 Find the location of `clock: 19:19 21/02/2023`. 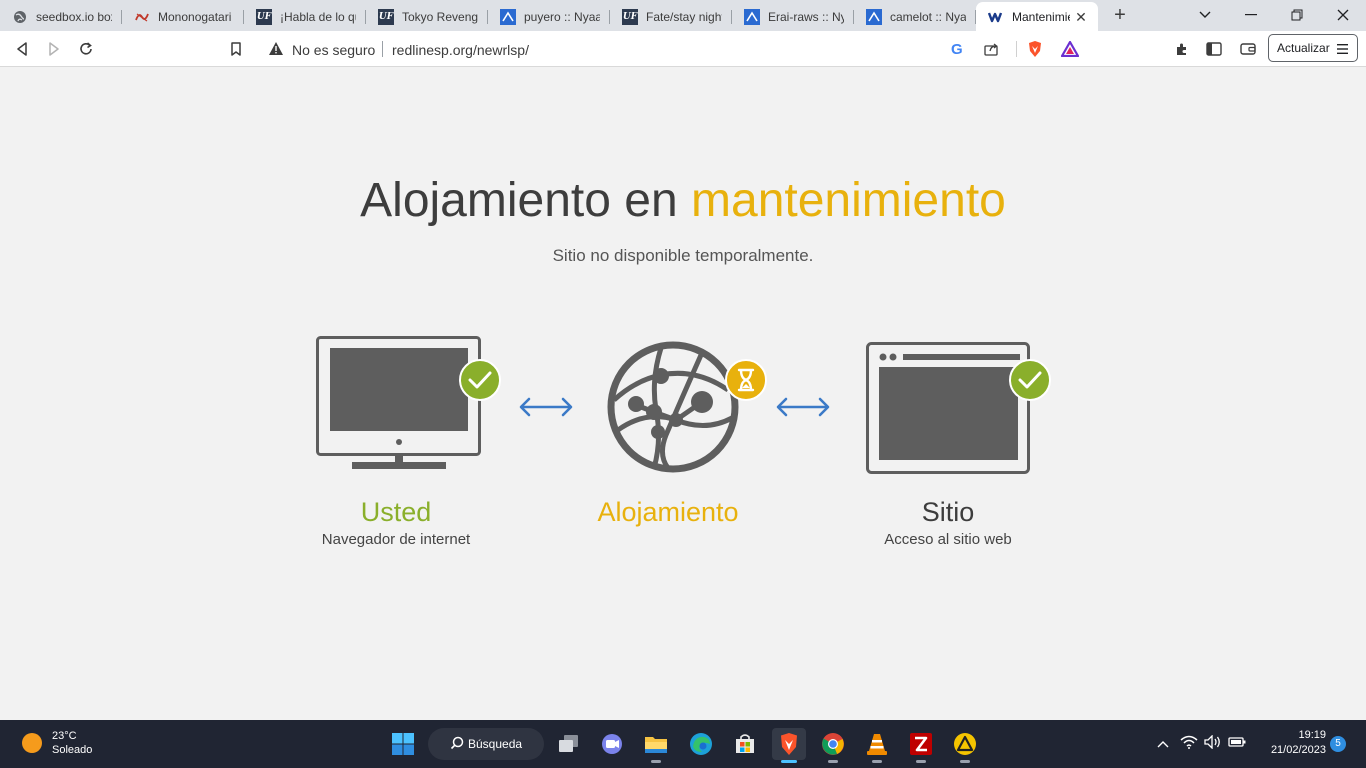

clock: 19:19 21/02/2023 is located at coordinates (1292, 743).